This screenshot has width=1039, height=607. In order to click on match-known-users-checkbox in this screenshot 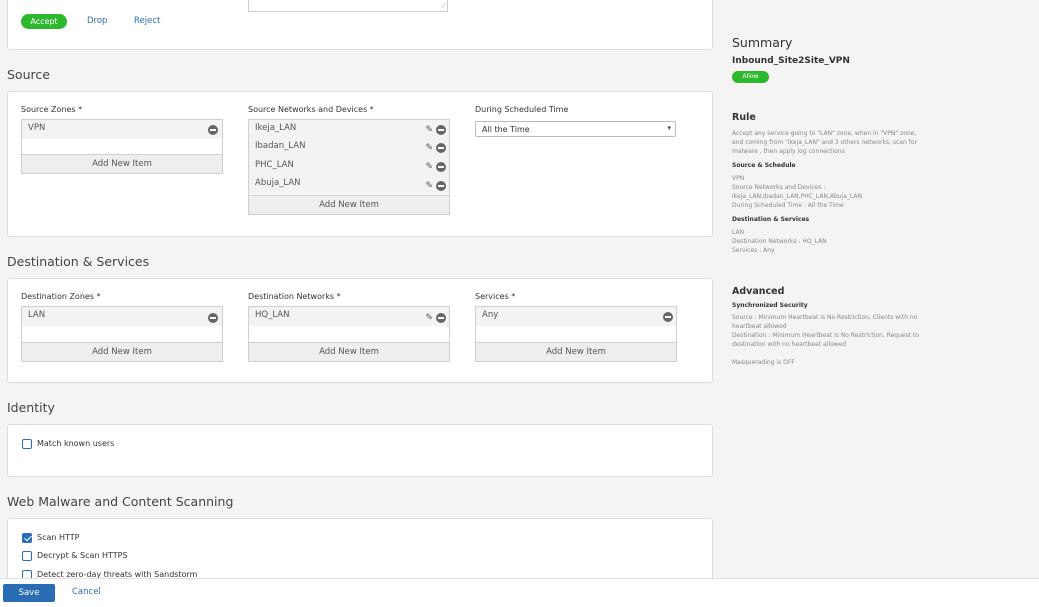, I will do `click(27, 444)`.